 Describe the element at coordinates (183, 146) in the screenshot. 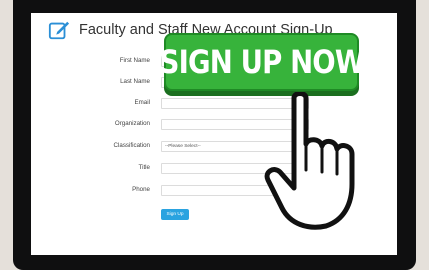

I see `classification-selected: --Please Select--` at that location.